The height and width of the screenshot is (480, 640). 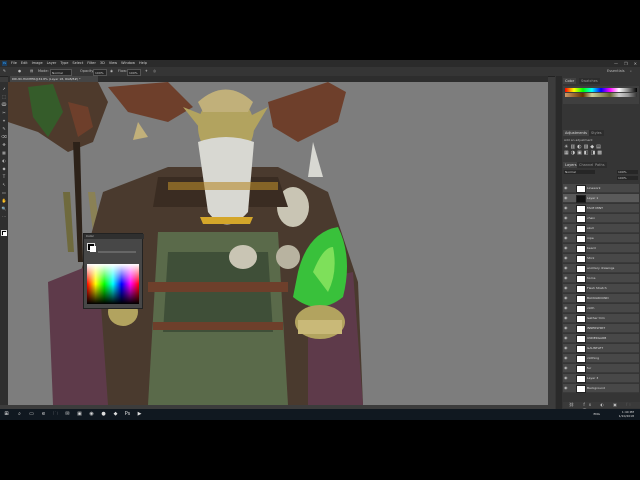 What do you see at coordinates (616, 63) in the screenshot?
I see `minimize-button: —` at bounding box center [616, 63].